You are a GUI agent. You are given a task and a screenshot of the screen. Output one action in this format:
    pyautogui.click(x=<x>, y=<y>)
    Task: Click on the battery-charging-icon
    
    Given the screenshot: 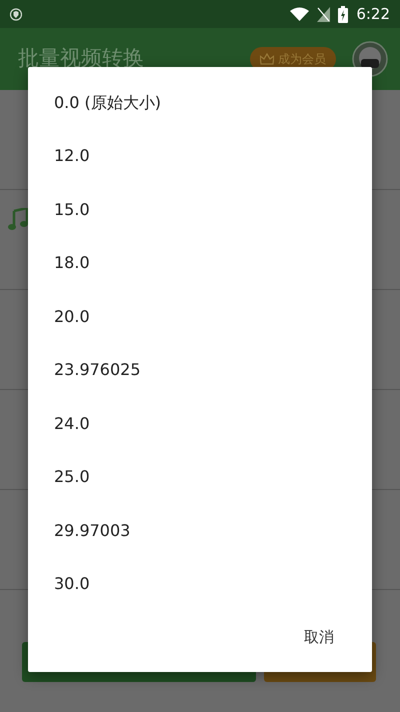 What is the action you would take?
    pyautogui.click(x=343, y=14)
    